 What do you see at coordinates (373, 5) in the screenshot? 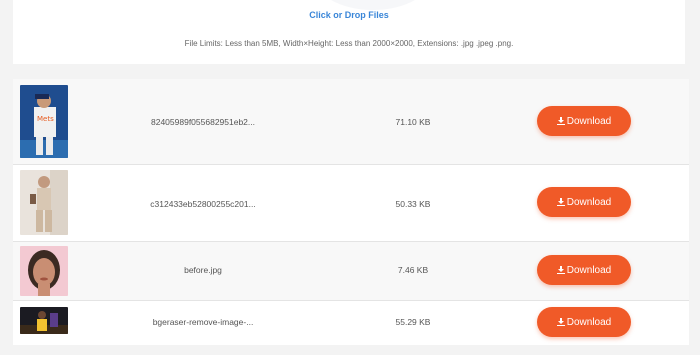
I see `drop-zone` at bounding box center [373, 5].